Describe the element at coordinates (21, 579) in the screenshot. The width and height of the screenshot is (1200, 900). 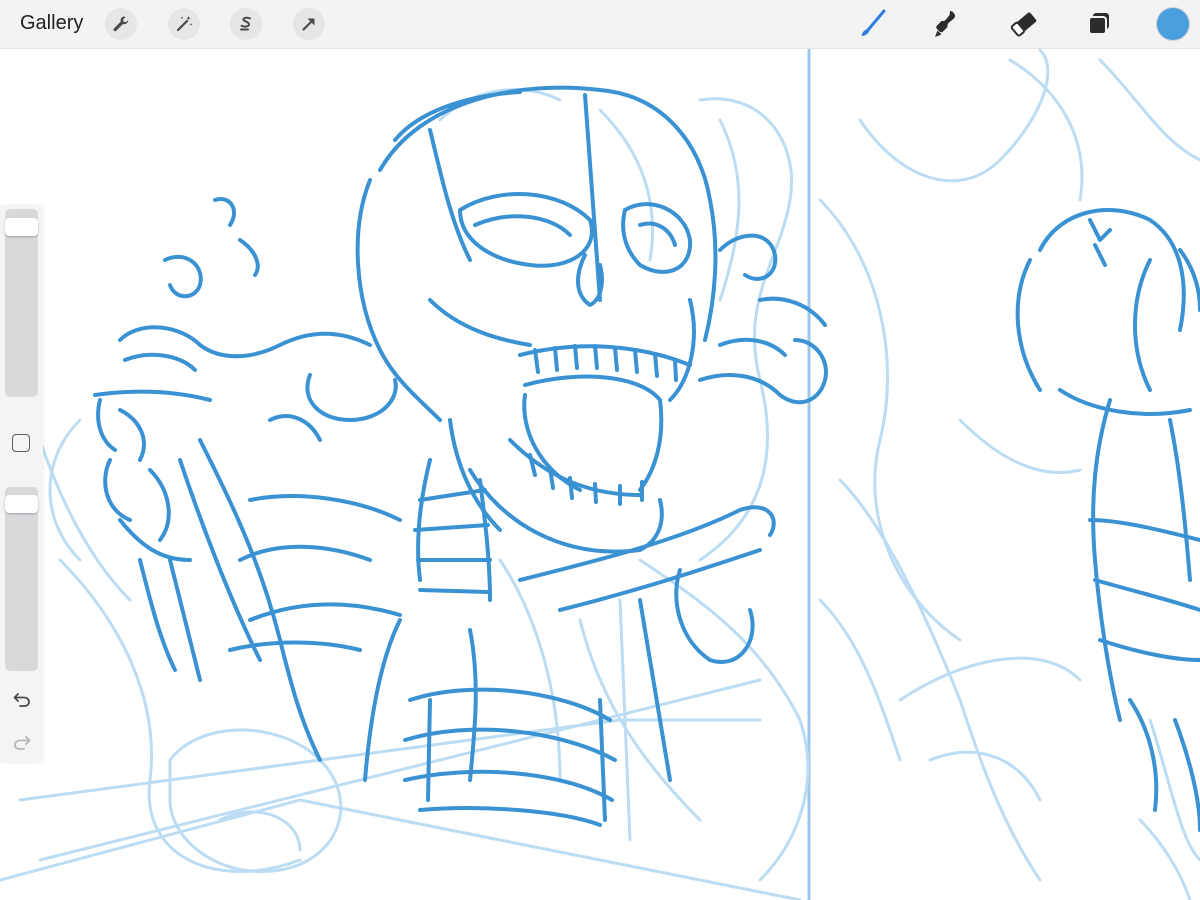
I see `brush-opacity-slider` at that location.